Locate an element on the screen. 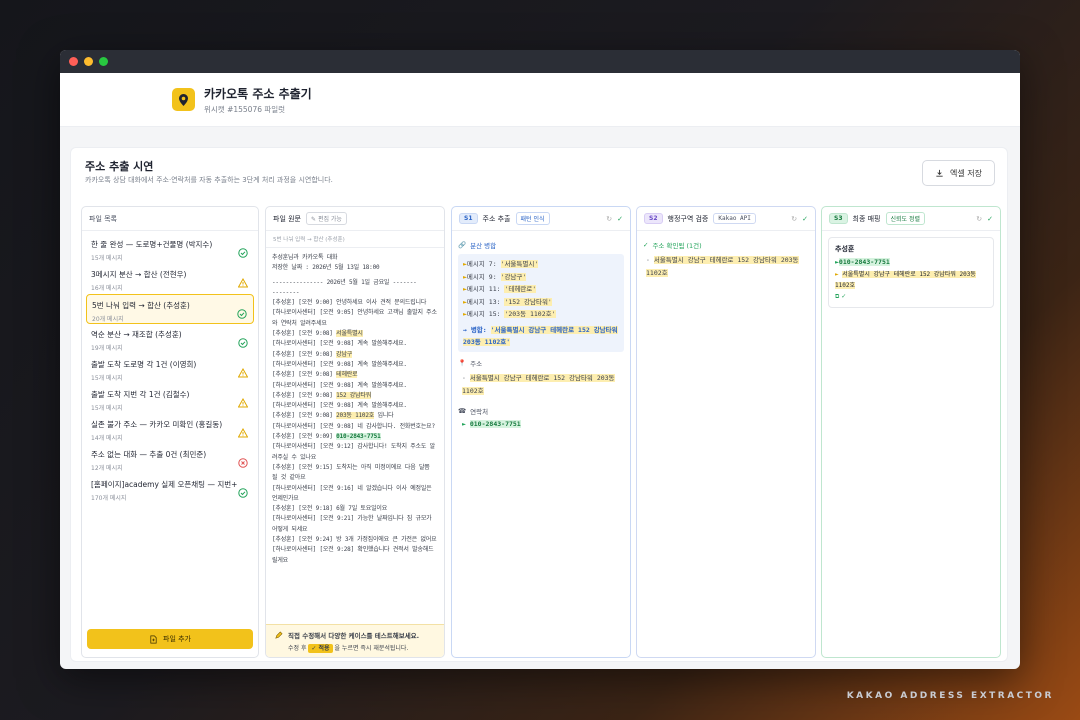 Image resolution: width=1080 pixels, height=720 pixels. chat-line: [하나로이사센터] [오전 9:08] 네 감사합니다. 전화번호는요? is located at coordinates (353, 426).